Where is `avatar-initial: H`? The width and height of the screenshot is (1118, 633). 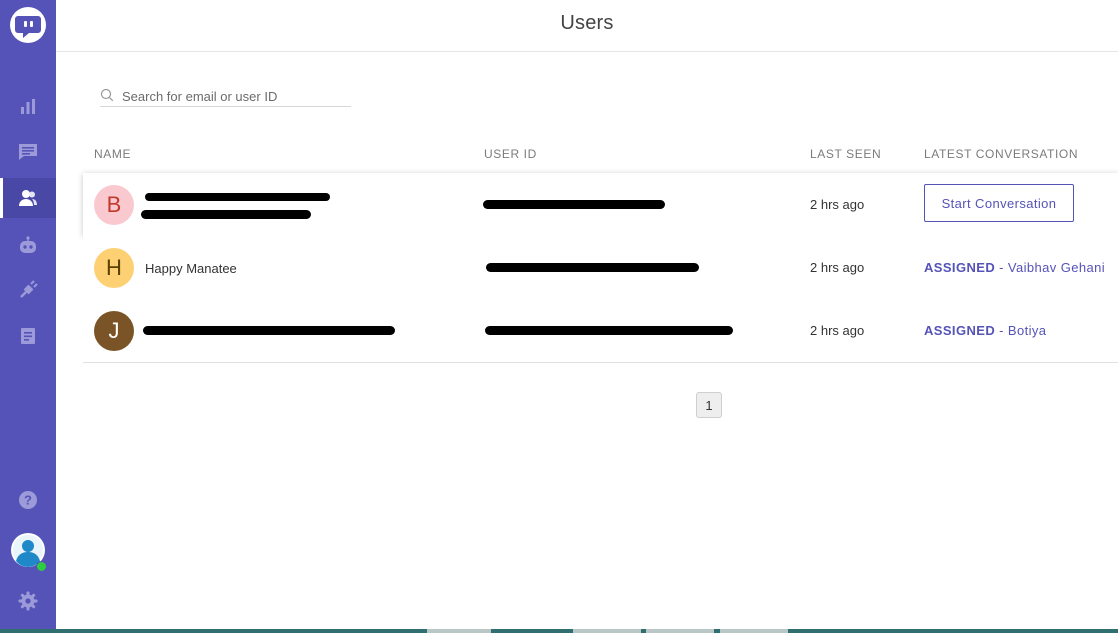 avatar-initial: H is located at coordinates (114, 267).